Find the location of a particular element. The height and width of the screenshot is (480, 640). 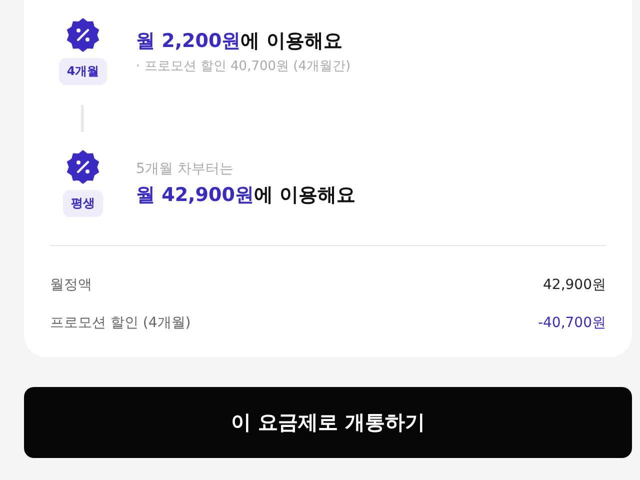

price-title: 월 2,200원에 이용해요 is located at coordinates (240, 41).